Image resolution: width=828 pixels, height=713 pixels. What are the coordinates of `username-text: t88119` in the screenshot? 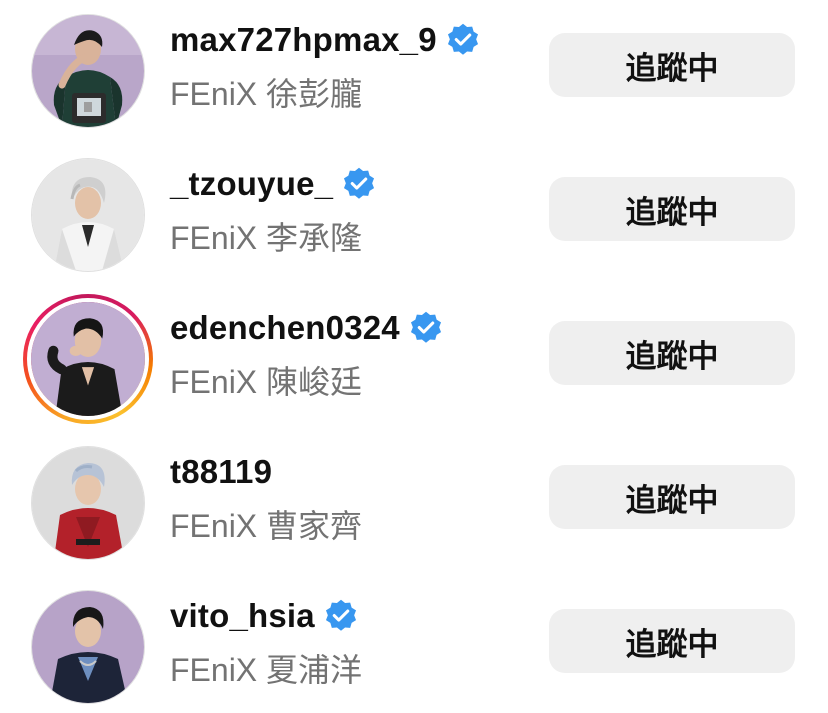 It's located at (221, 472).